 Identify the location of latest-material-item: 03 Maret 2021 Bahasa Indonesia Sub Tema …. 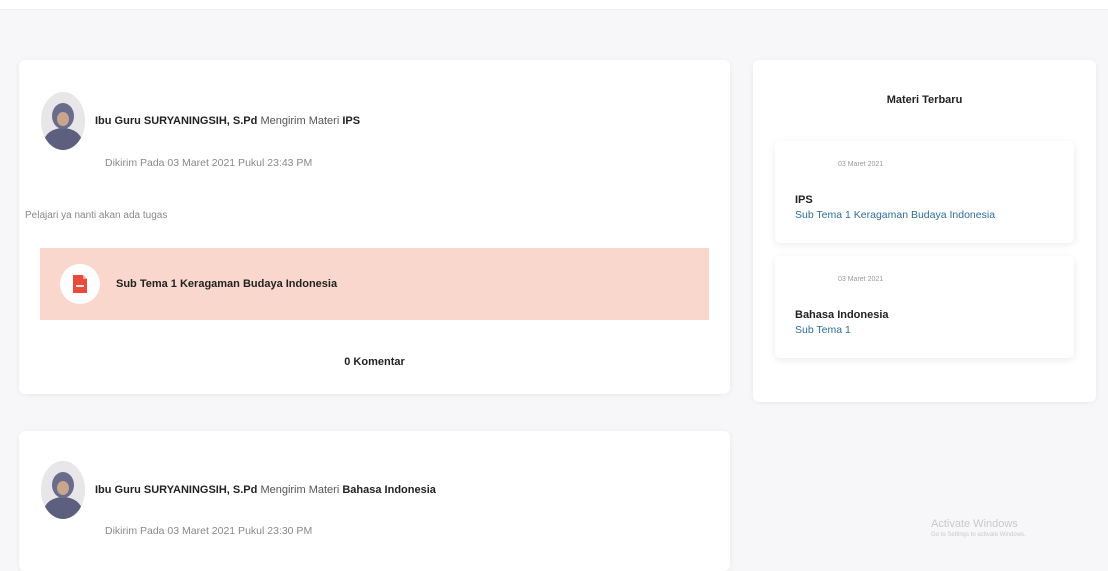
(924, 307).